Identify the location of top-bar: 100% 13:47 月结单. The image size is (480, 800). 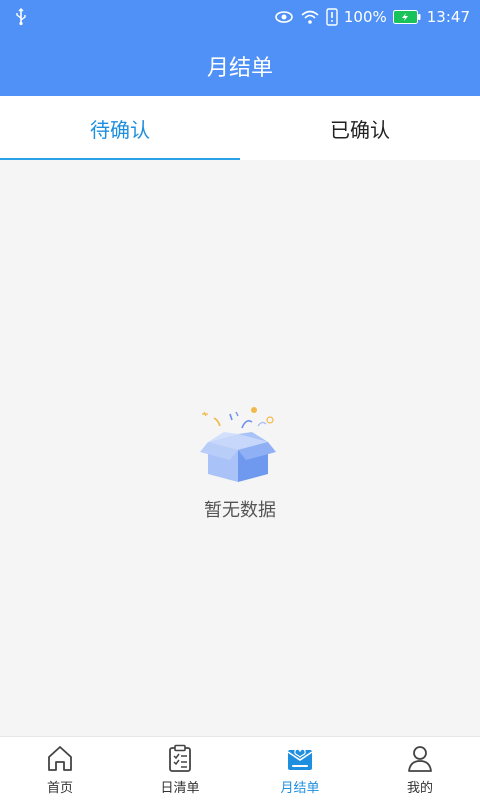
(240, 48).